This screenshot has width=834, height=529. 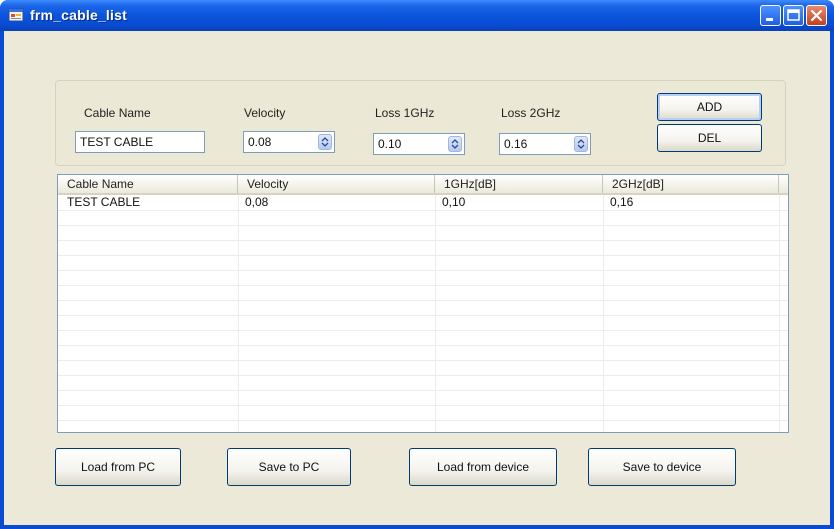 I want to click on loss-1ghz-value: 0.10, so click(x=390, y=144).